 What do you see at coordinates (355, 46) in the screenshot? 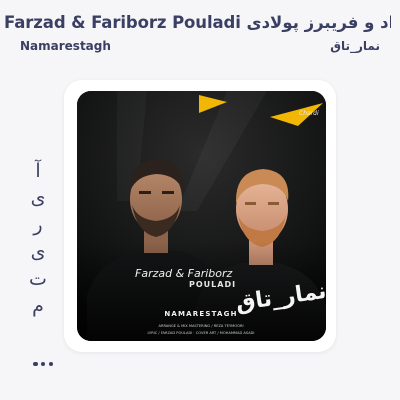
I see `track-title-fa: نمار_تاق` at bounding box center [355, 46].